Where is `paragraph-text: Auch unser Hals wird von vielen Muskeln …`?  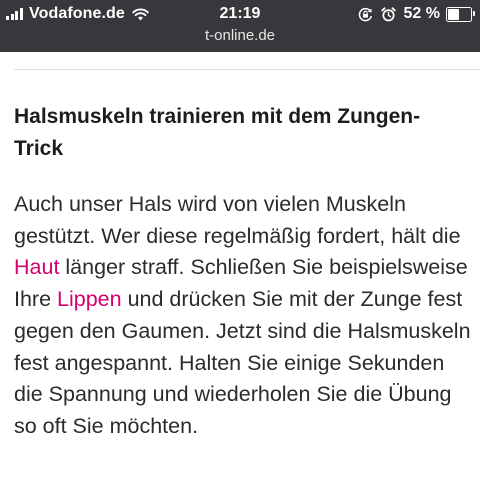
paragraph-text: Auch unser Hals wird von vielen Muskeln … is located at coordinates (237, 220).